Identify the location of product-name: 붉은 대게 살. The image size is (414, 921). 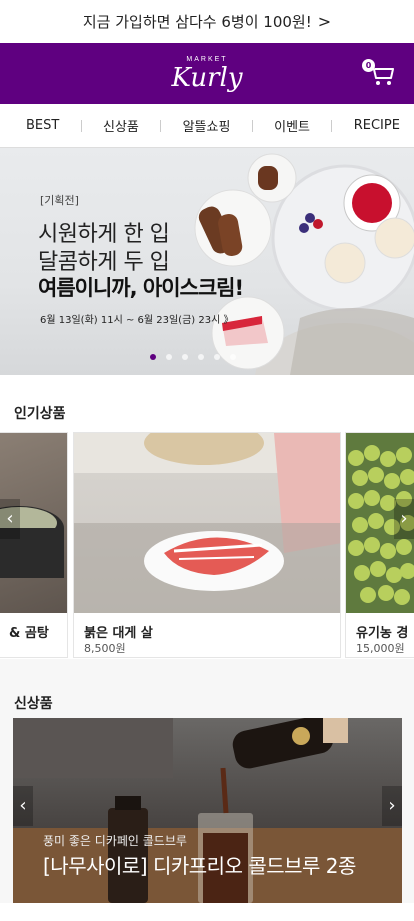
(118, 633).